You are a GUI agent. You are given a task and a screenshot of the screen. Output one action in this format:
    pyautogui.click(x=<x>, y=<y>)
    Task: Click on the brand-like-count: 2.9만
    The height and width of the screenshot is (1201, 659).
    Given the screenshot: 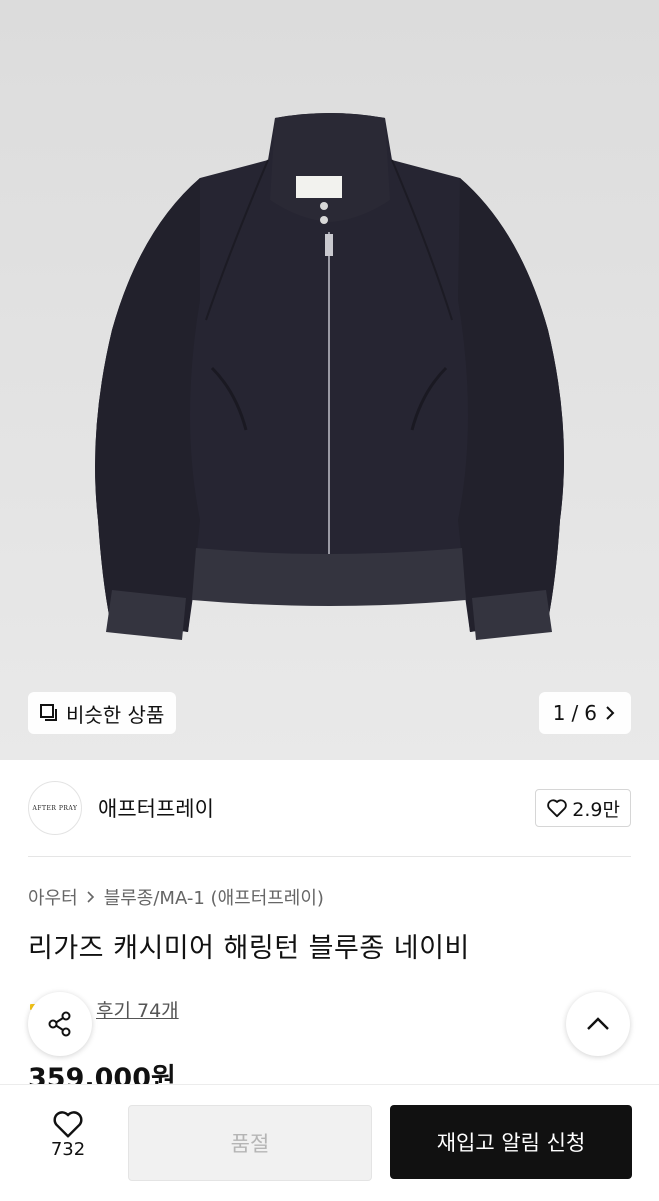 What is the action you would take?
    pyautogui.click(x=596, y=809)
    